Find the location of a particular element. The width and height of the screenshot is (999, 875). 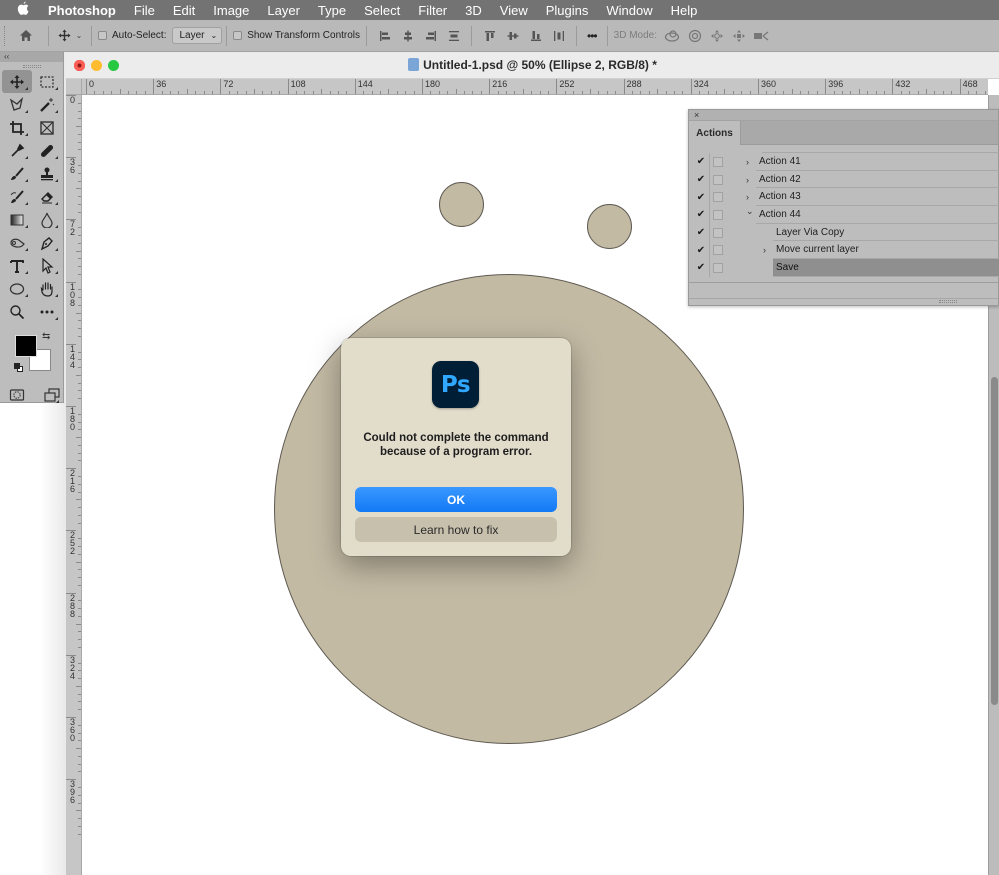

screen-mode-button is located at coordinates (53, 394).